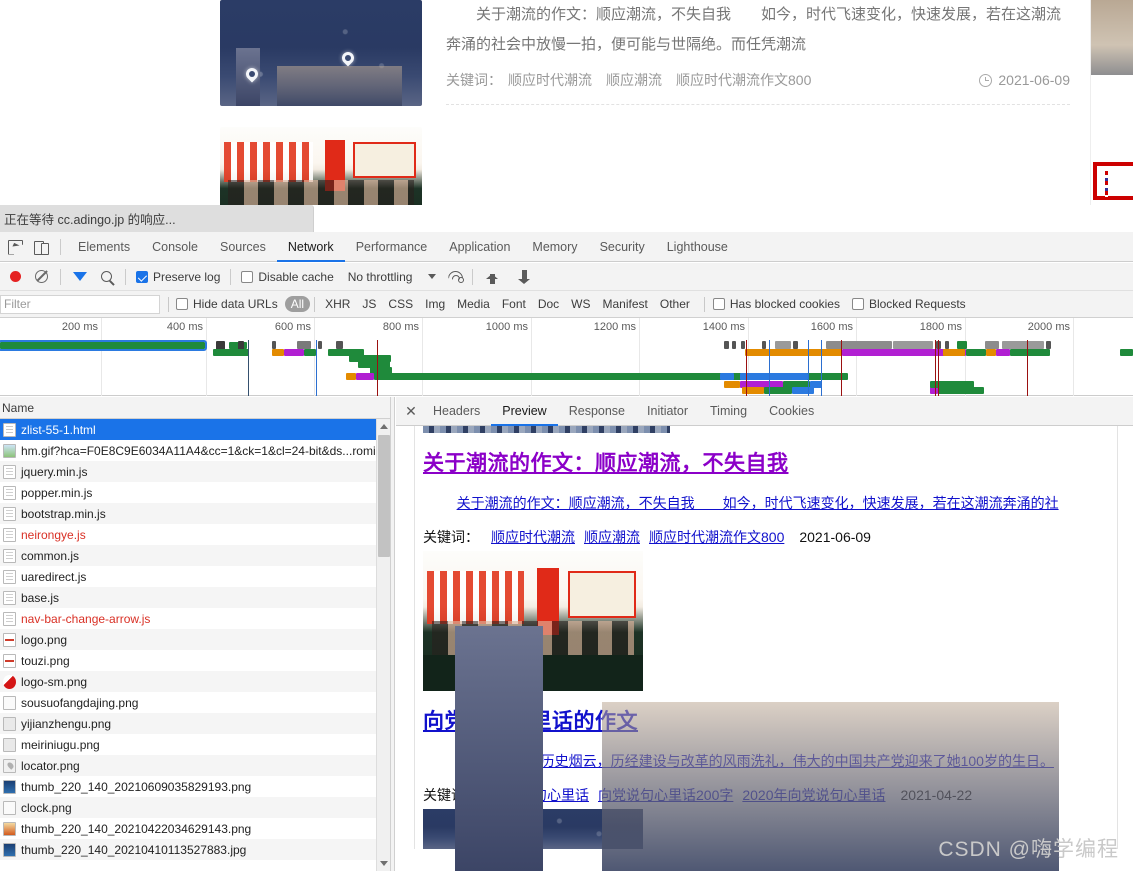 This screenshot has width=1133, height=871. I want to click on keyword-link: 顺应时代潮流作文800, so click(716, 537).